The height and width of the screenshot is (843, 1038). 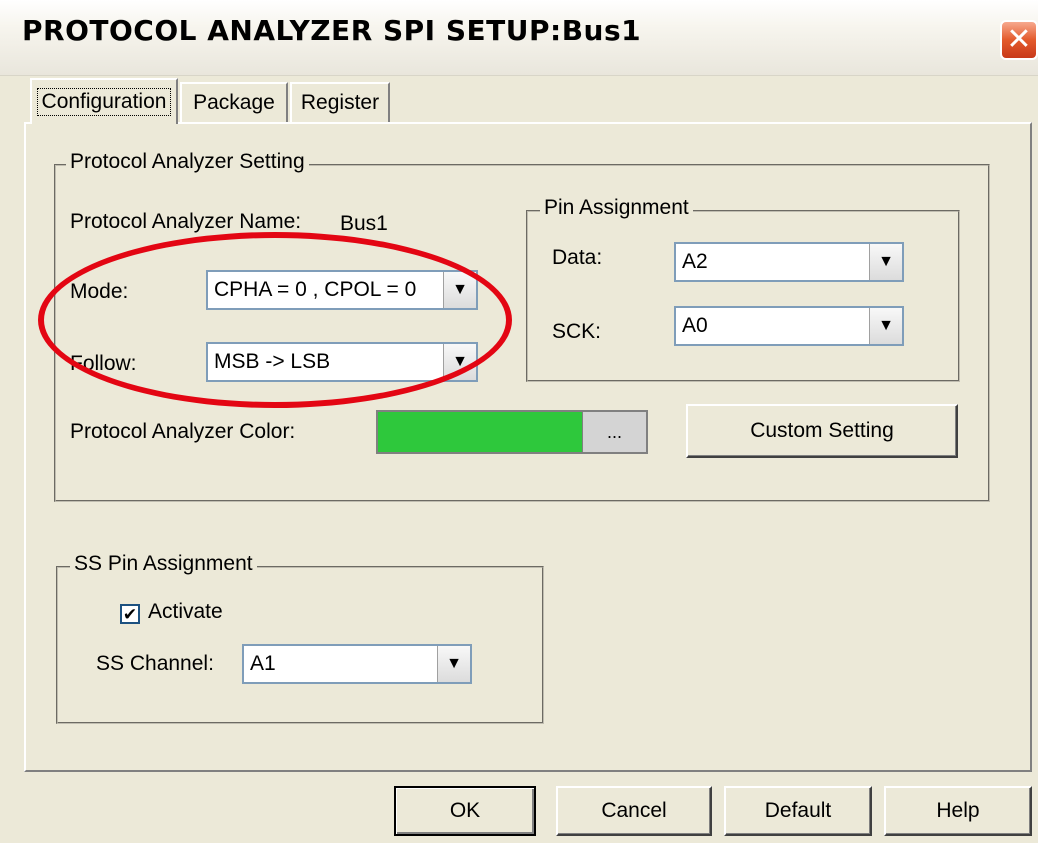 I want to click on default-button: Default, so click(x=798, y=811).